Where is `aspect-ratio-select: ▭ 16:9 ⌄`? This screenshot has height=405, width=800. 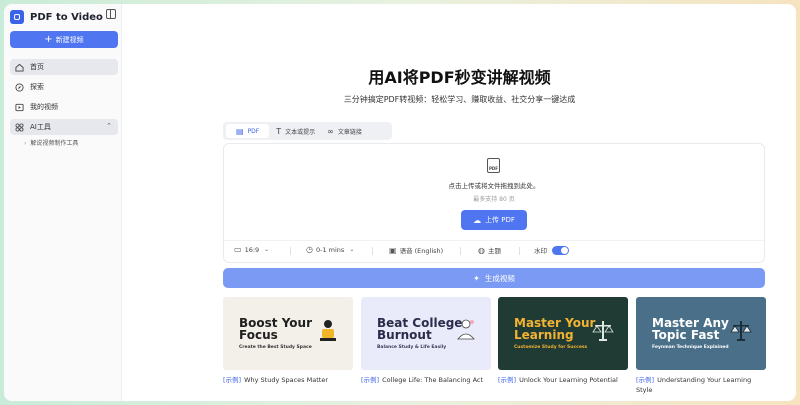
aspect-ratio-select: ▭ 16:9 ⌄ is located at coordinates (251, 249).